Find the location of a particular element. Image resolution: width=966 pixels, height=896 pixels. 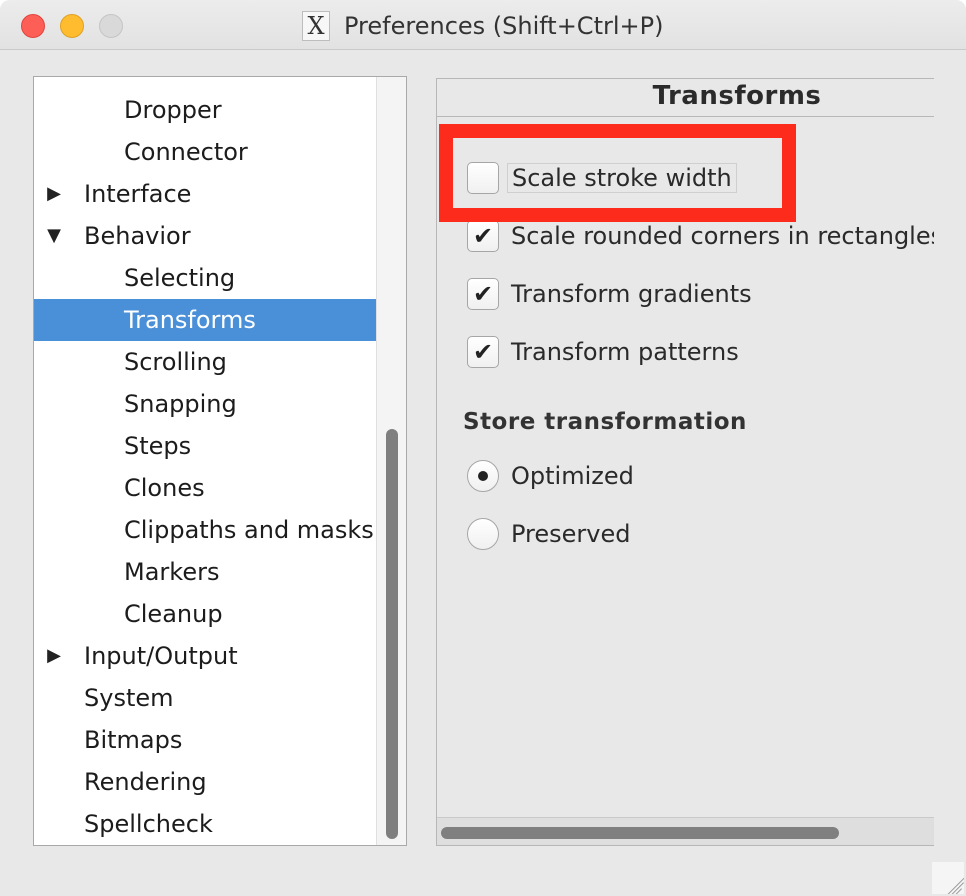

tree-scrollbar-thumb is located at coordinates (392, 634).